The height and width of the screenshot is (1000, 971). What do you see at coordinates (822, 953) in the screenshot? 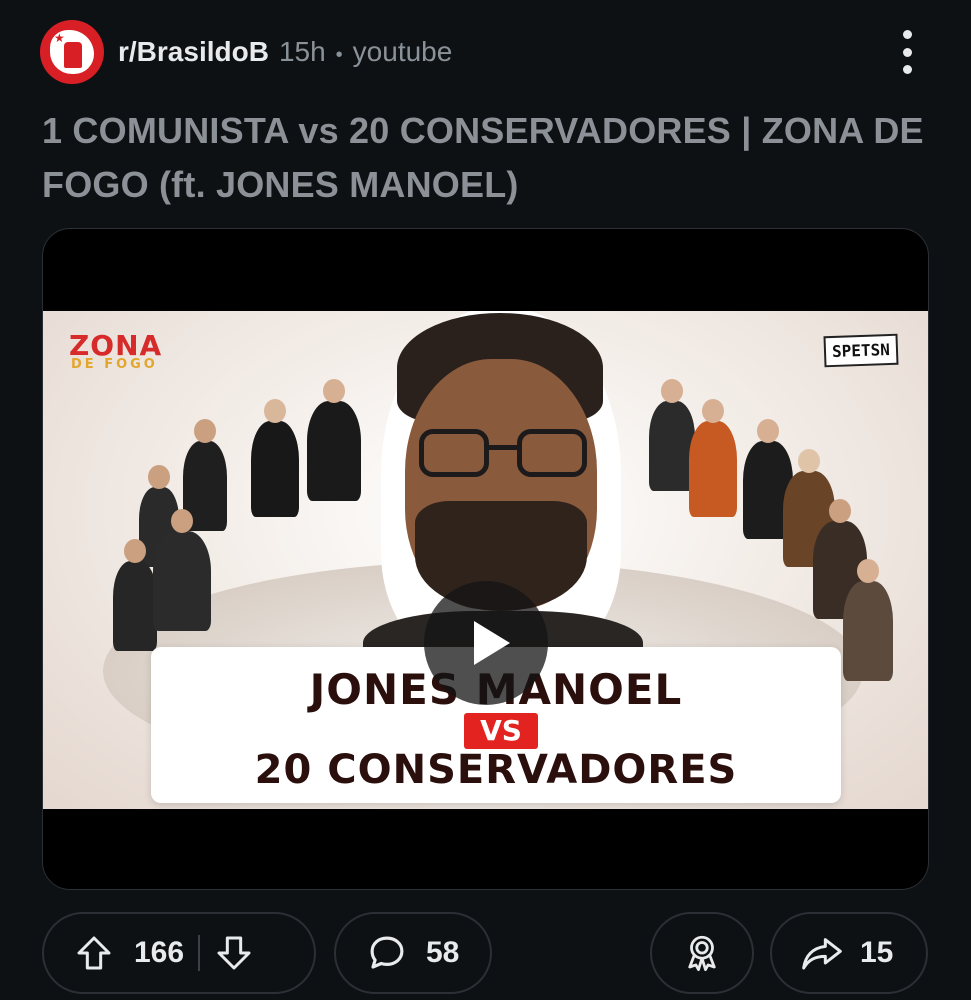
I see `share-arrow-icon` at bounding box center [822, 953].